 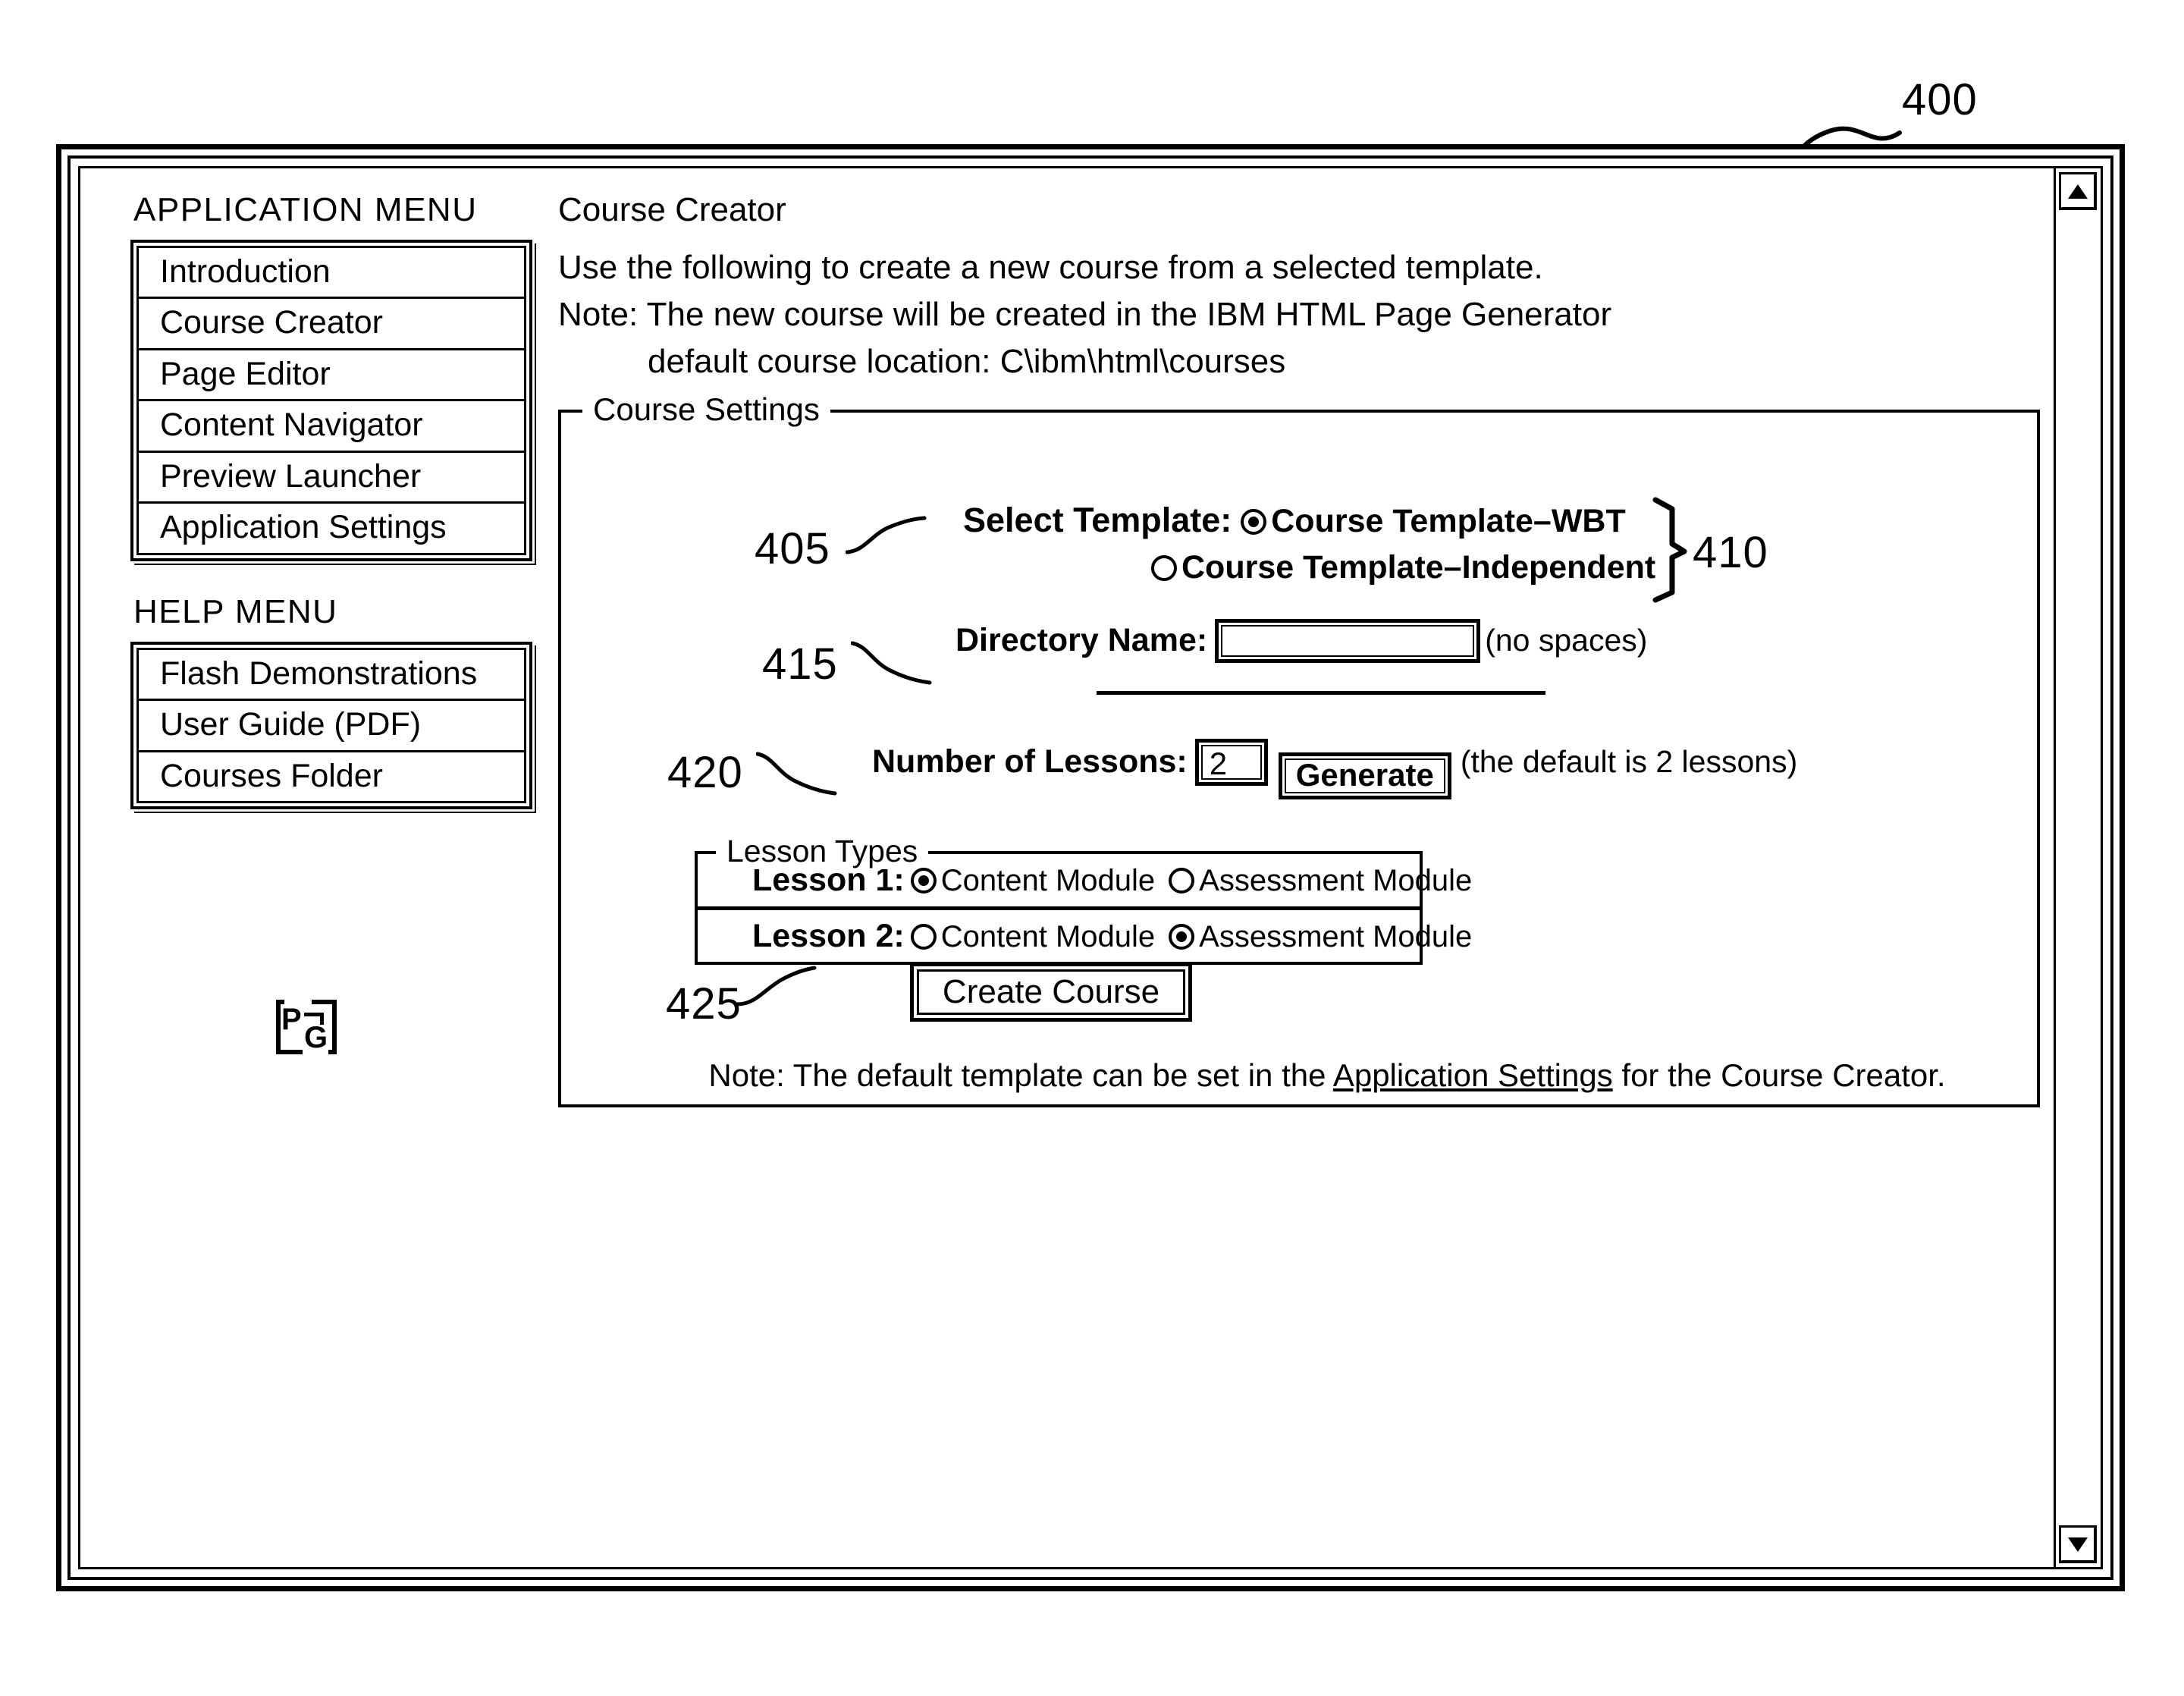 I want to click on generate-button: Generate, so click(x=1364, y=775).